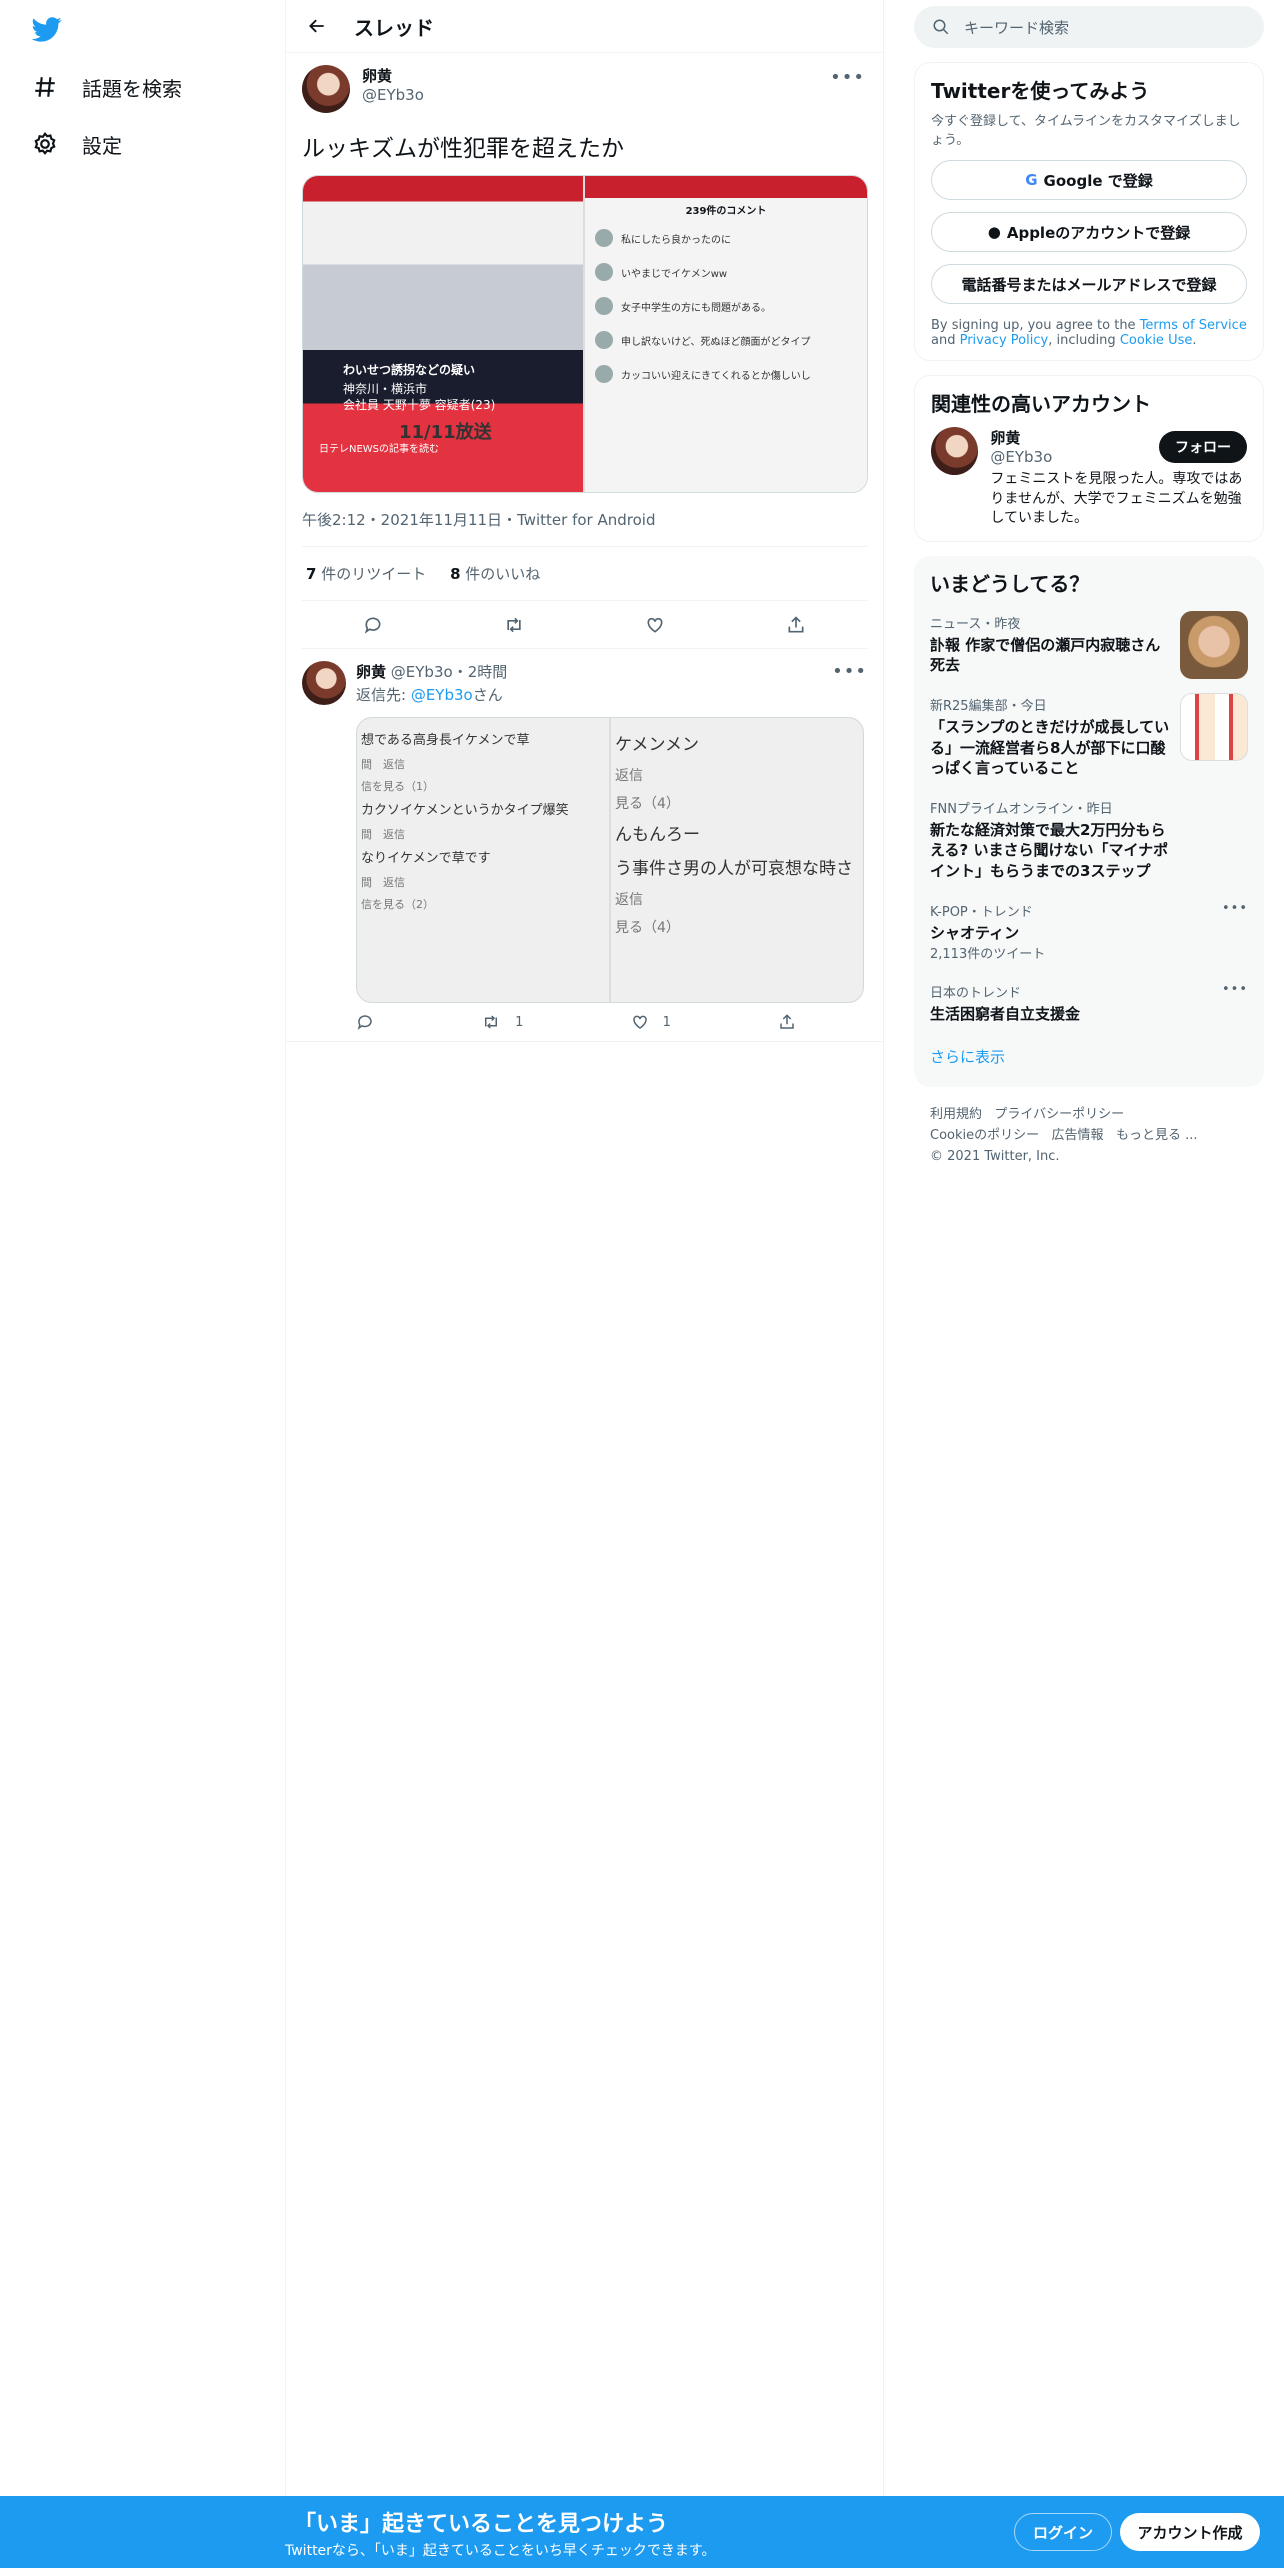 This screenshot has height=2568, width=1284. Describe the element at coordinates (1040, 91) in the screenshot. I see `signup-title: Twitterを使ってみよう` at that location.